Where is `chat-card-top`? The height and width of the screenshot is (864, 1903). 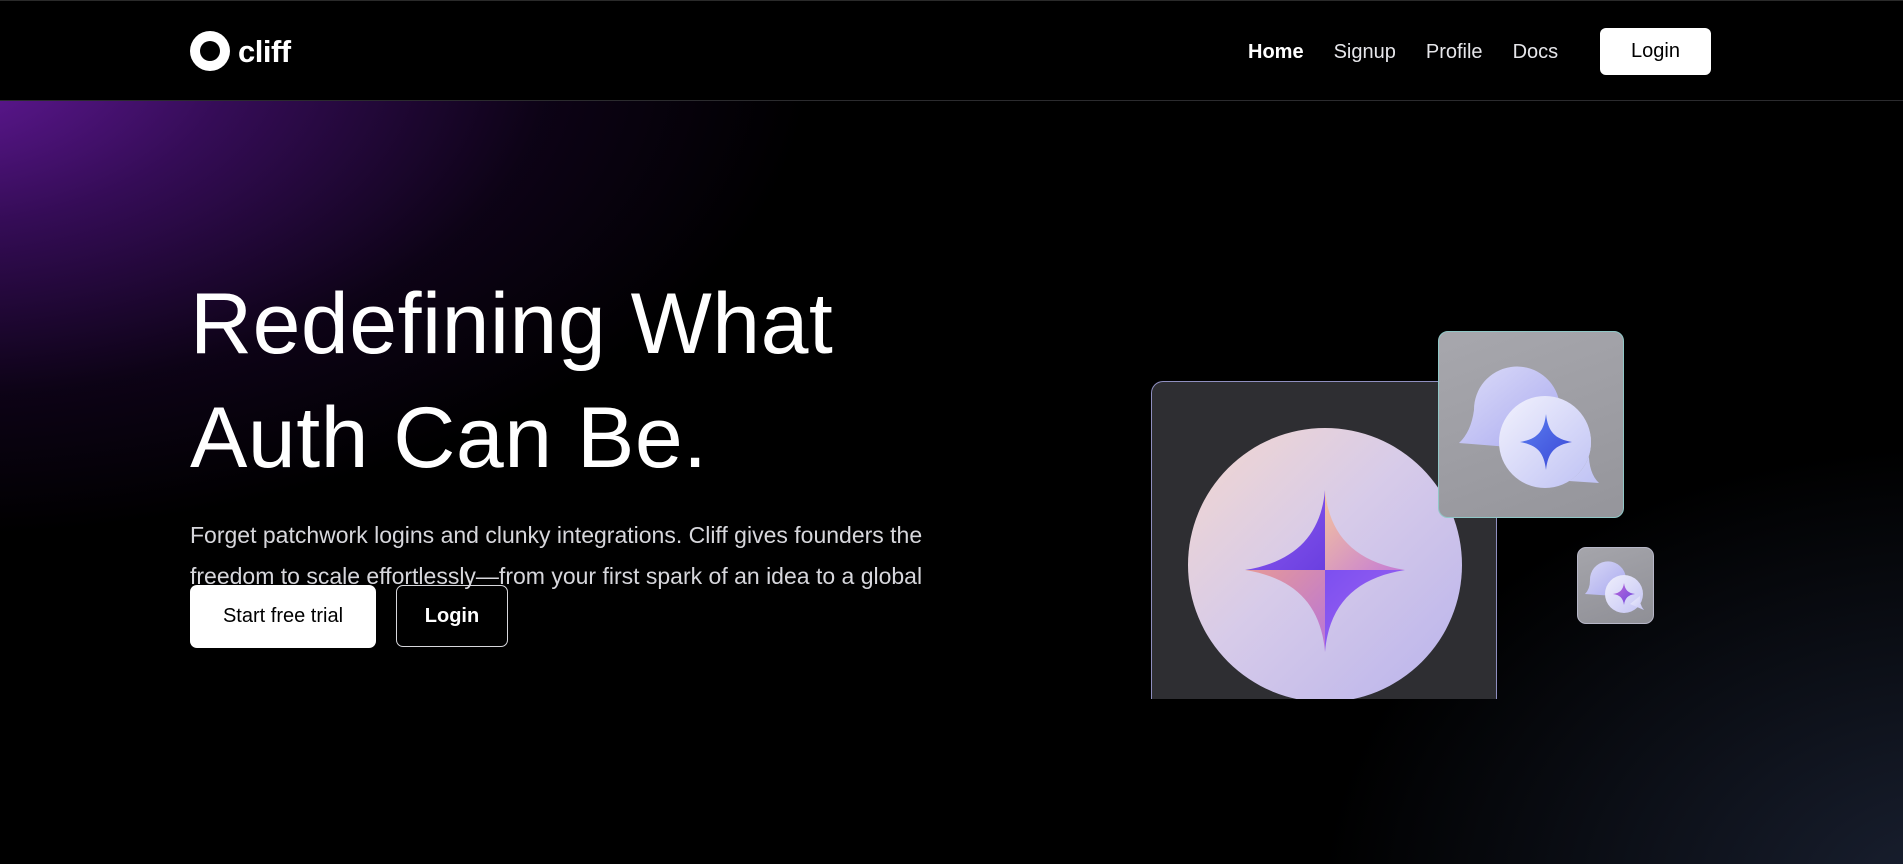 chat-card-top is located at coordinates (1531, 424).